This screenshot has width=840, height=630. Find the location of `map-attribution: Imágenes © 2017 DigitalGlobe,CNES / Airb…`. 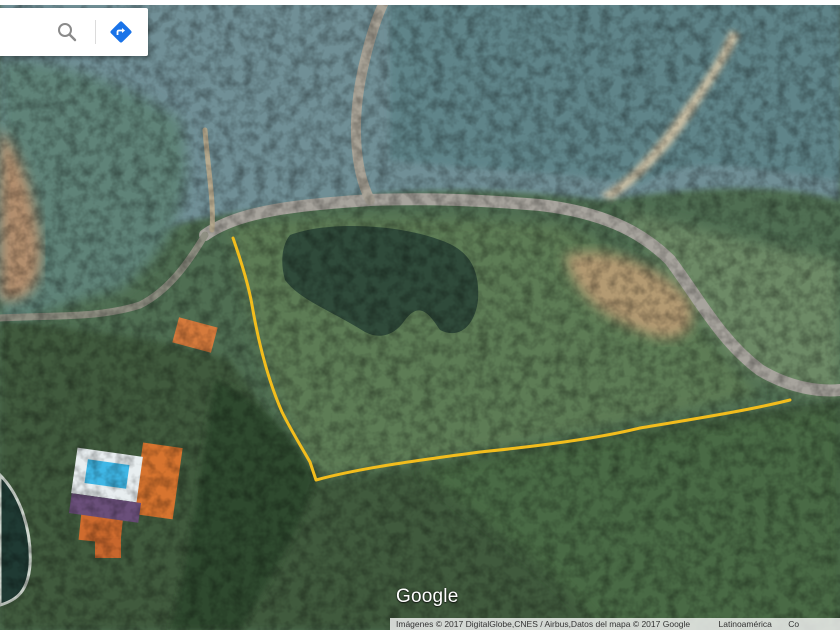

map-attribution: Imágenes © 2017 DigitalGlobe,CNES / Airb… is located at coordinates (615, 624).